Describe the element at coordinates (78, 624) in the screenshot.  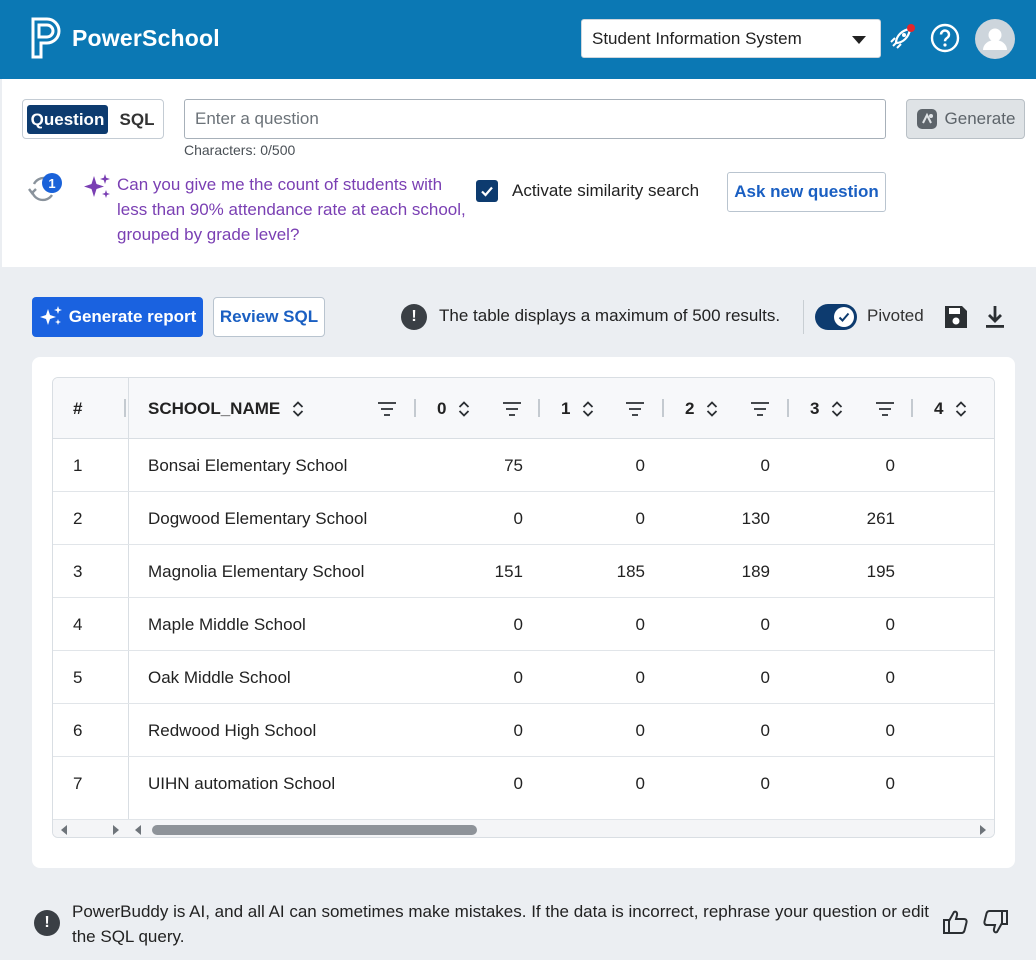
I see `row-index: 4` at that location.